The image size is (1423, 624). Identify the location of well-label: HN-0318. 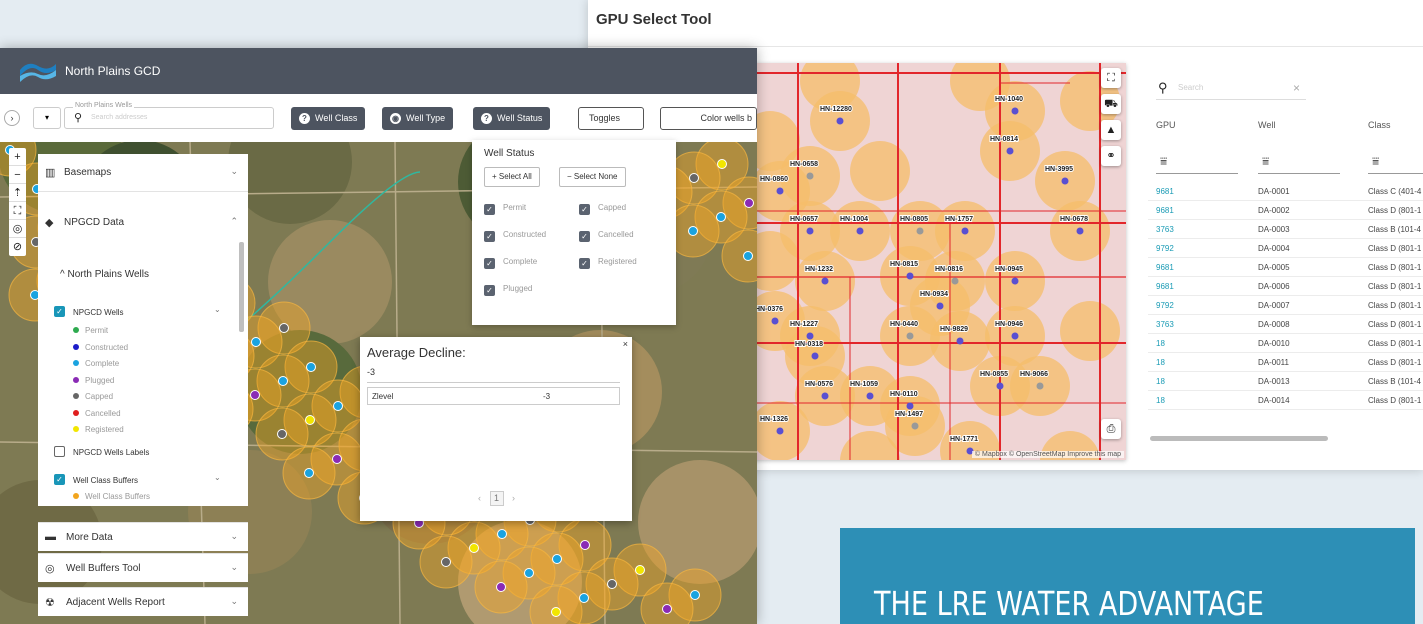
(809, 344).